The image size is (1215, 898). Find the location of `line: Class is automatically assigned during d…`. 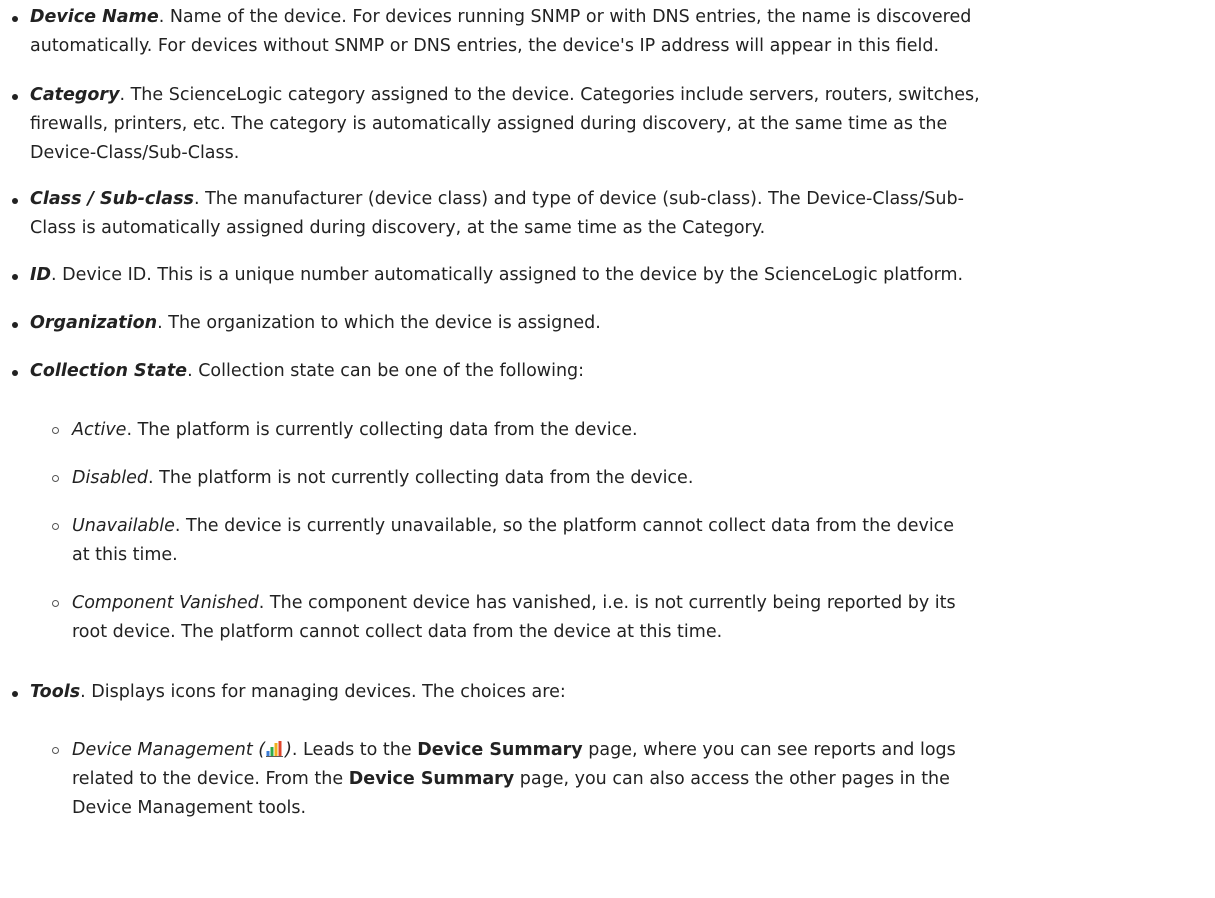

line: Class is automatically assigned during d… is located at coordinates (398, 228).